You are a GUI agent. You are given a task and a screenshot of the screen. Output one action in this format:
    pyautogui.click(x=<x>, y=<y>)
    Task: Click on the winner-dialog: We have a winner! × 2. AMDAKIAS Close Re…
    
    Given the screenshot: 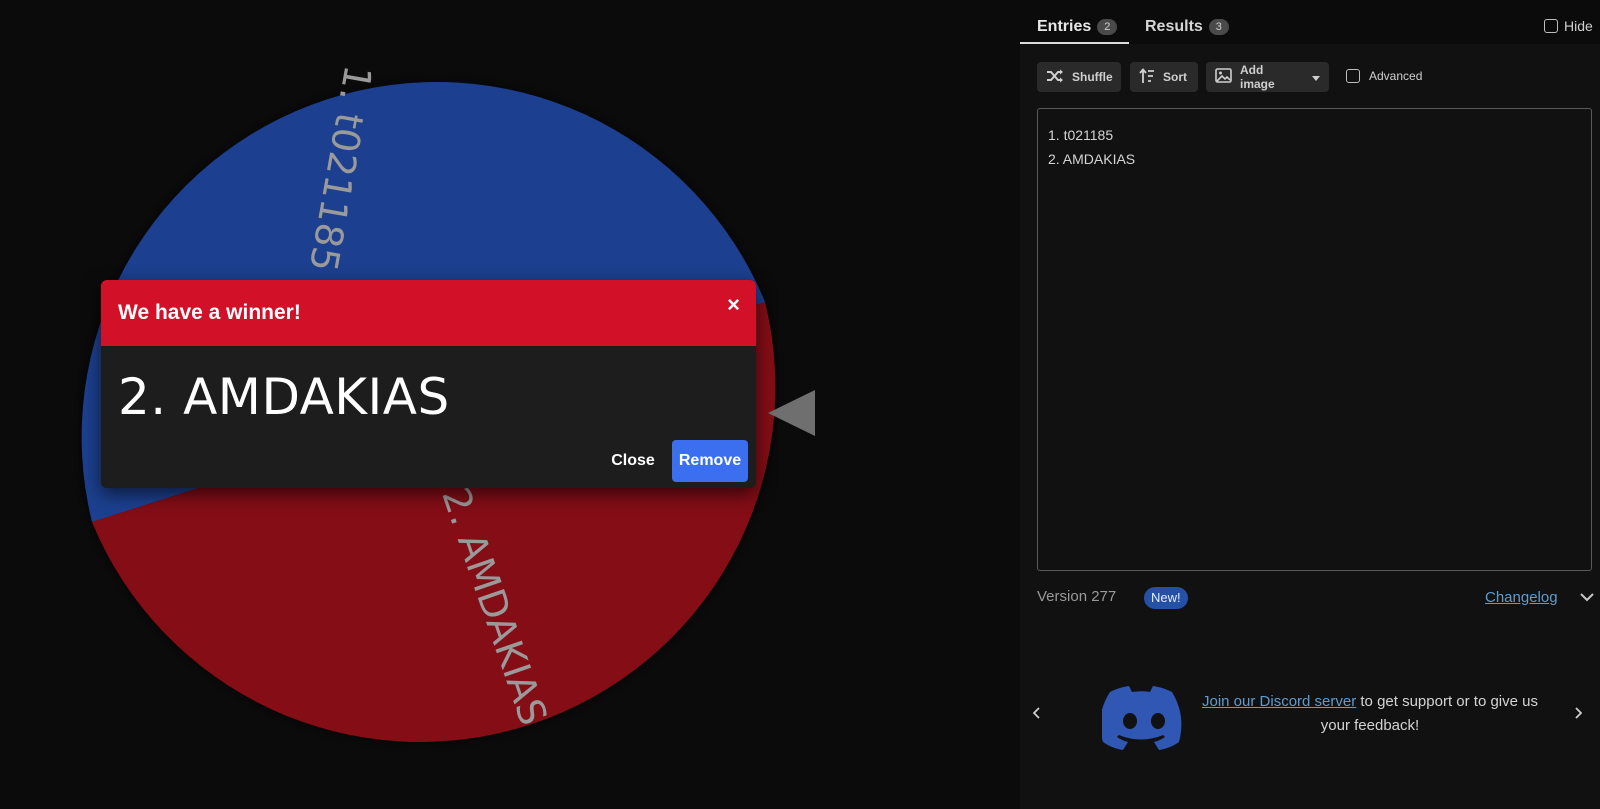 What is the action you would take?
    pyautogui.click(x=428, y=384)
    